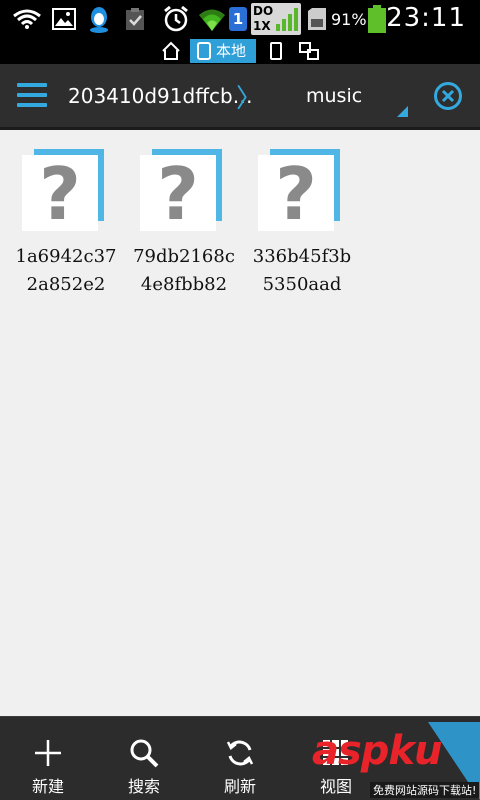  I want to click on current-folder: music, so click(334, 96).